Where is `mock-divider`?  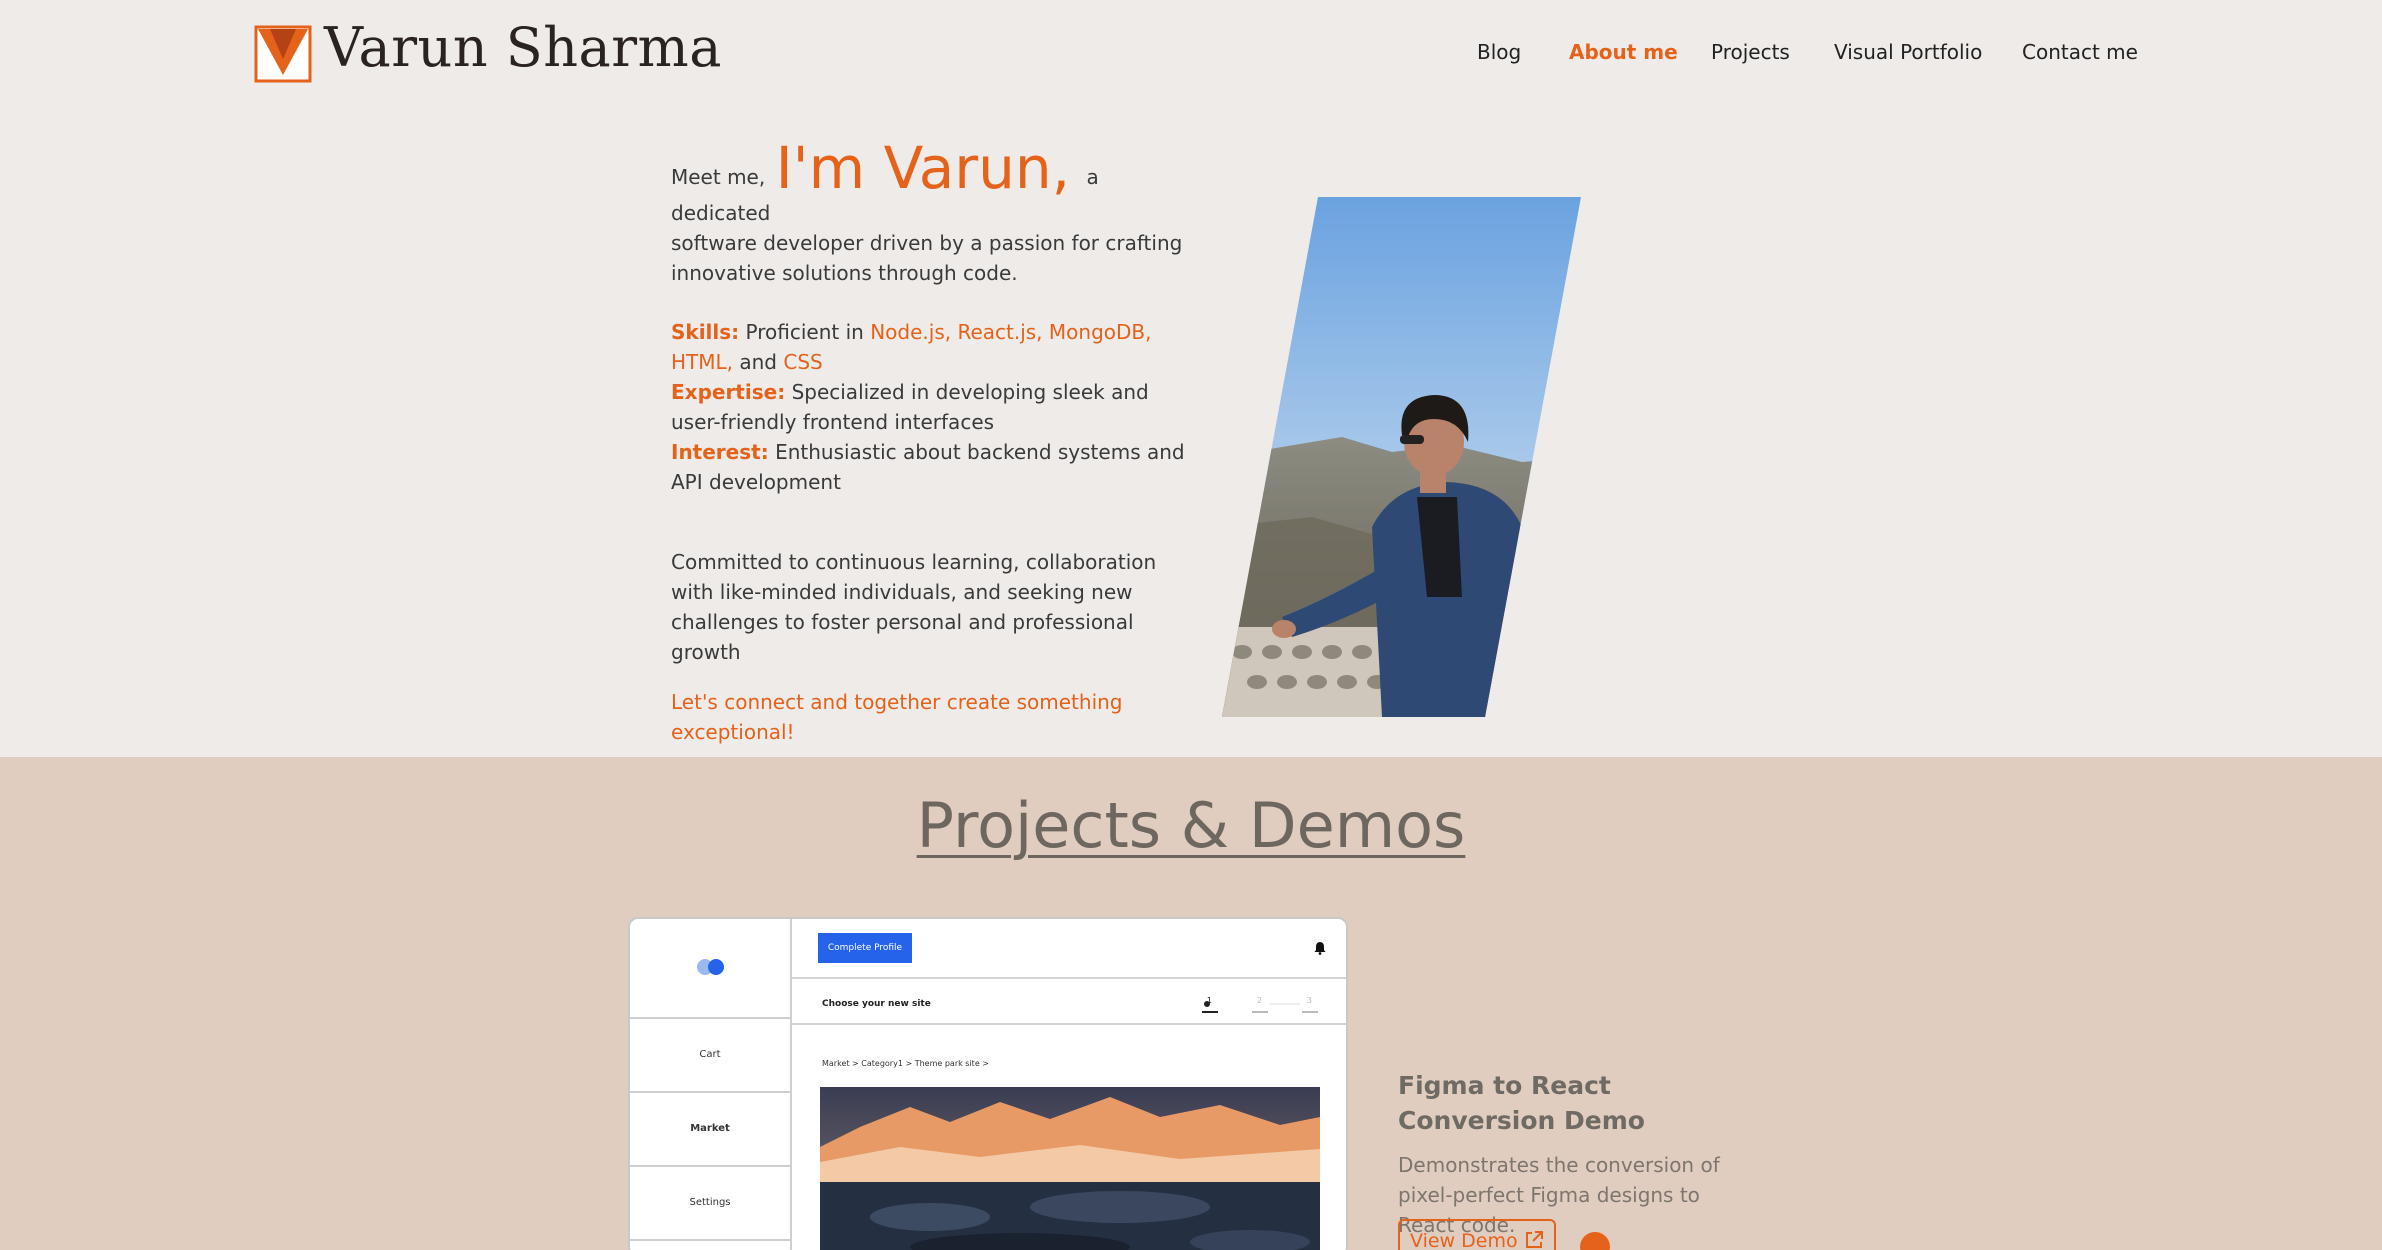 mock-divider is located at coordinates (1069, 978).